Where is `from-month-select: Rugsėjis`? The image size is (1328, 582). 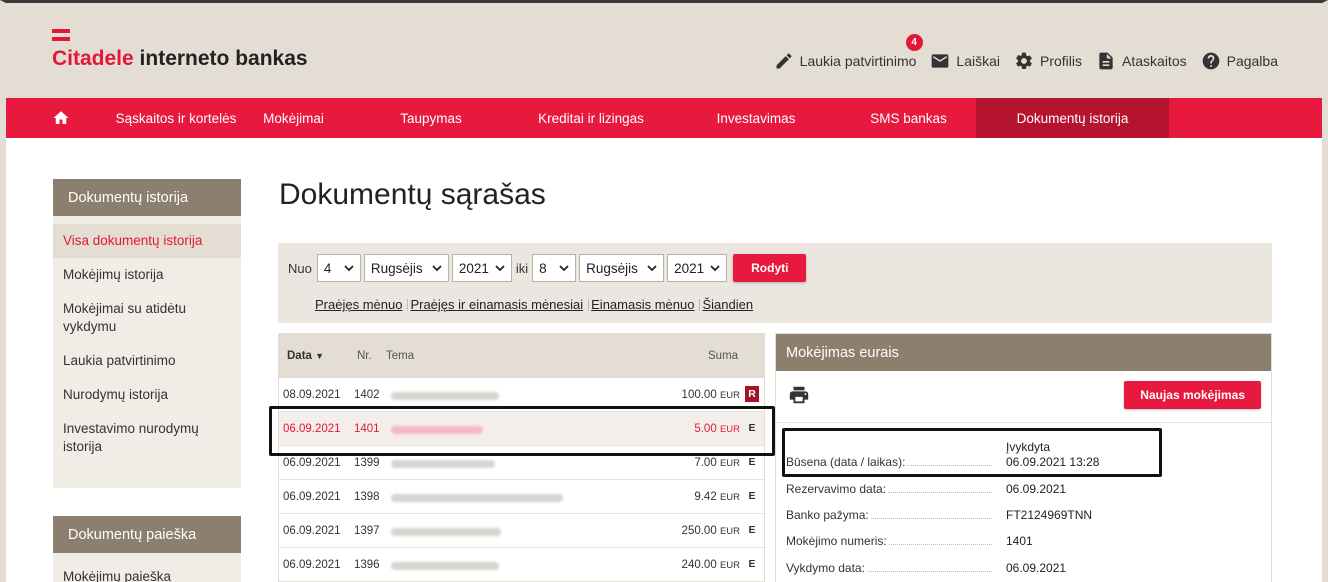 from-month-select: Rugsėjis is located at coordinates (406, 268).